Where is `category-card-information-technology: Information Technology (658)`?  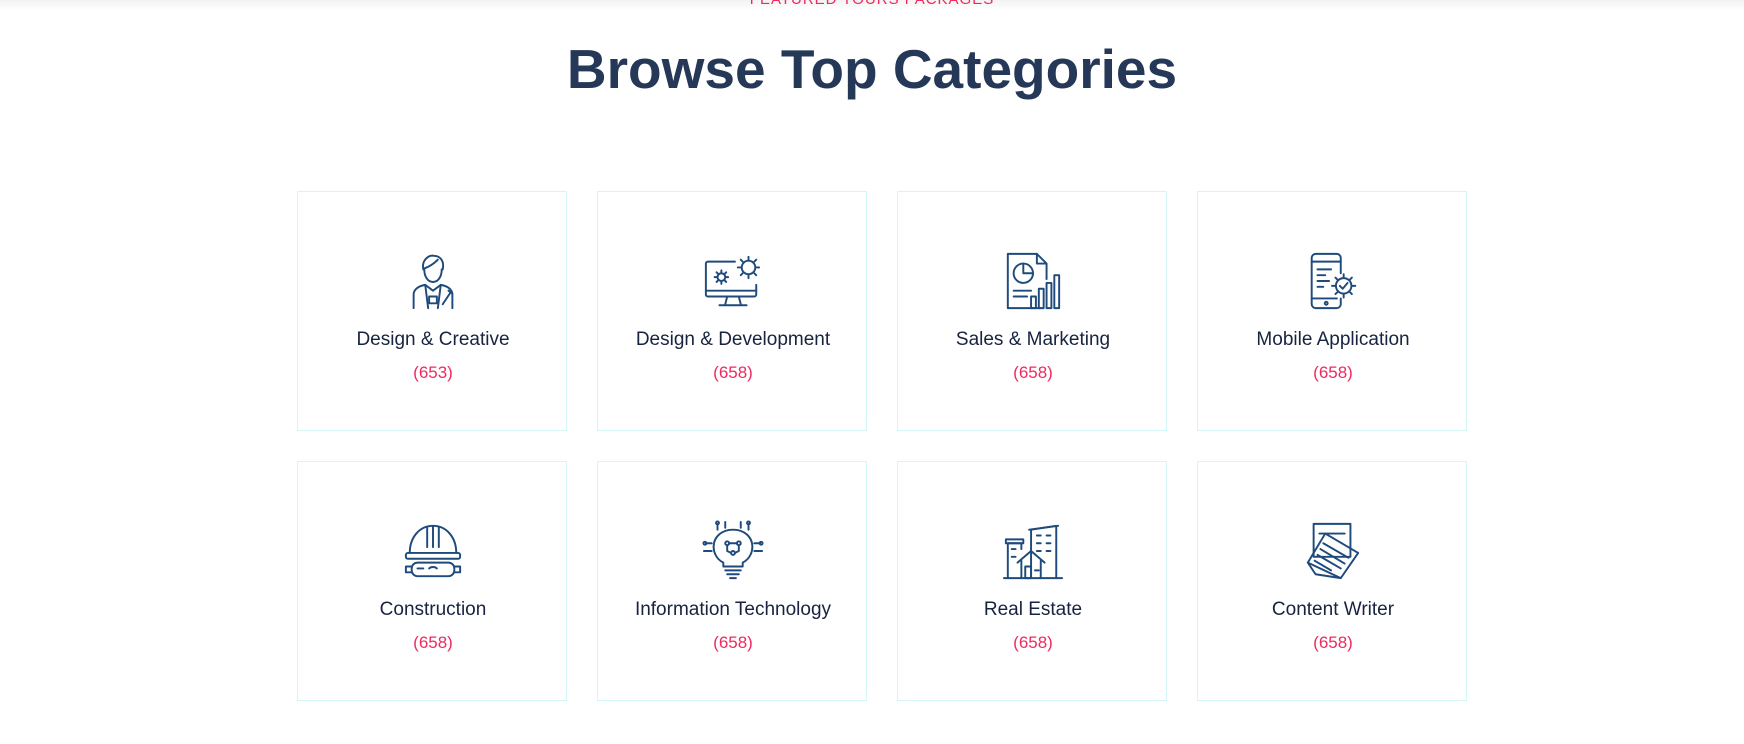 category-card-information-technology: Information Technology (658) is located at coordinates (732, 581).